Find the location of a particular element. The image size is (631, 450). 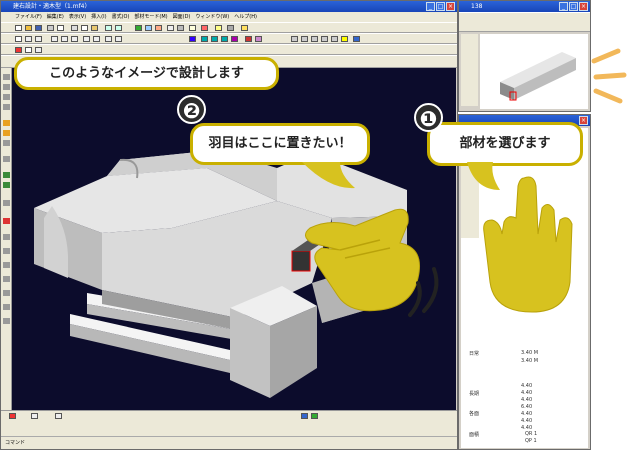

grid-icon is located at coordinates (170, 28).